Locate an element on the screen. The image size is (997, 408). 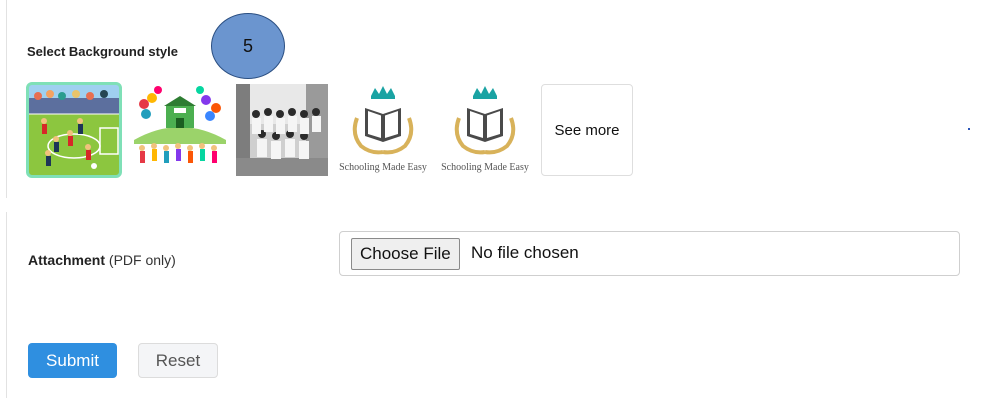
background-thumbnail-sports is located at coordinates (74, 130).